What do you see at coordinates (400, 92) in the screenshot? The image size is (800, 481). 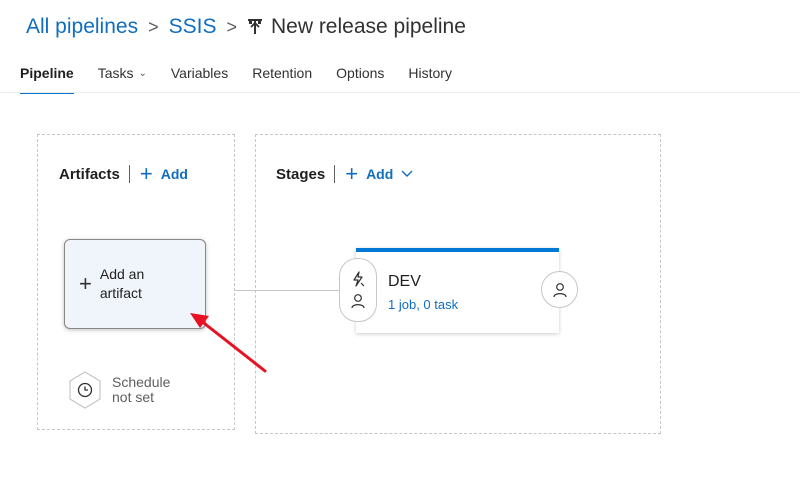 I see `tabs-divider` at bounding box center [400, 92].